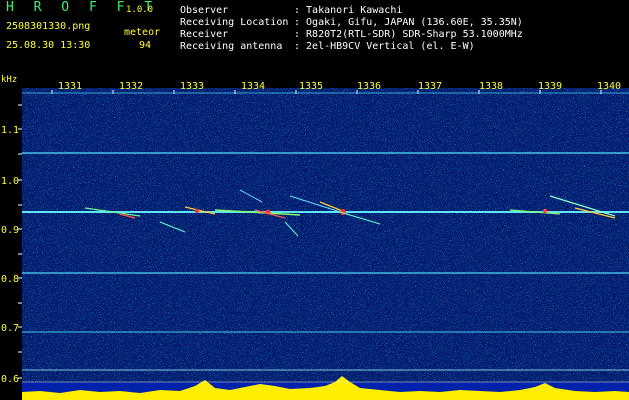 This screenshot has width=629, height=400. Describe the element at coordinates (131, 86) in the screenshot. I see `time-tick-1332: 1332` at that location.